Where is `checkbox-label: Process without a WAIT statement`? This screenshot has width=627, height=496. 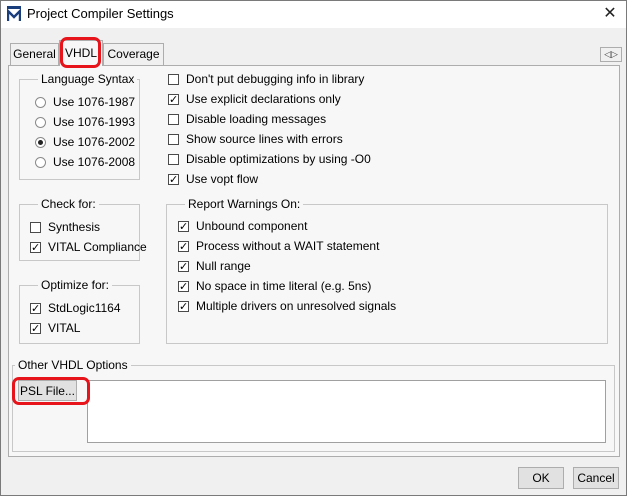
checkbox-label: Process without a WAIT statement is located at coordinates (288, 246).